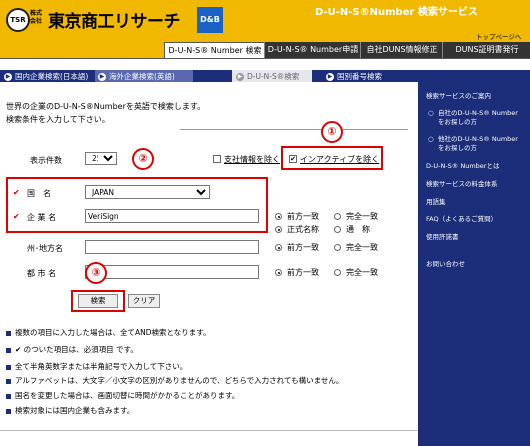 Image resolution: width=530 pixels, height=446 pixels. Describe the element at coordinates (252, 159) in the screenshot. I see `branch-label: 支社情報を除く` at that location.